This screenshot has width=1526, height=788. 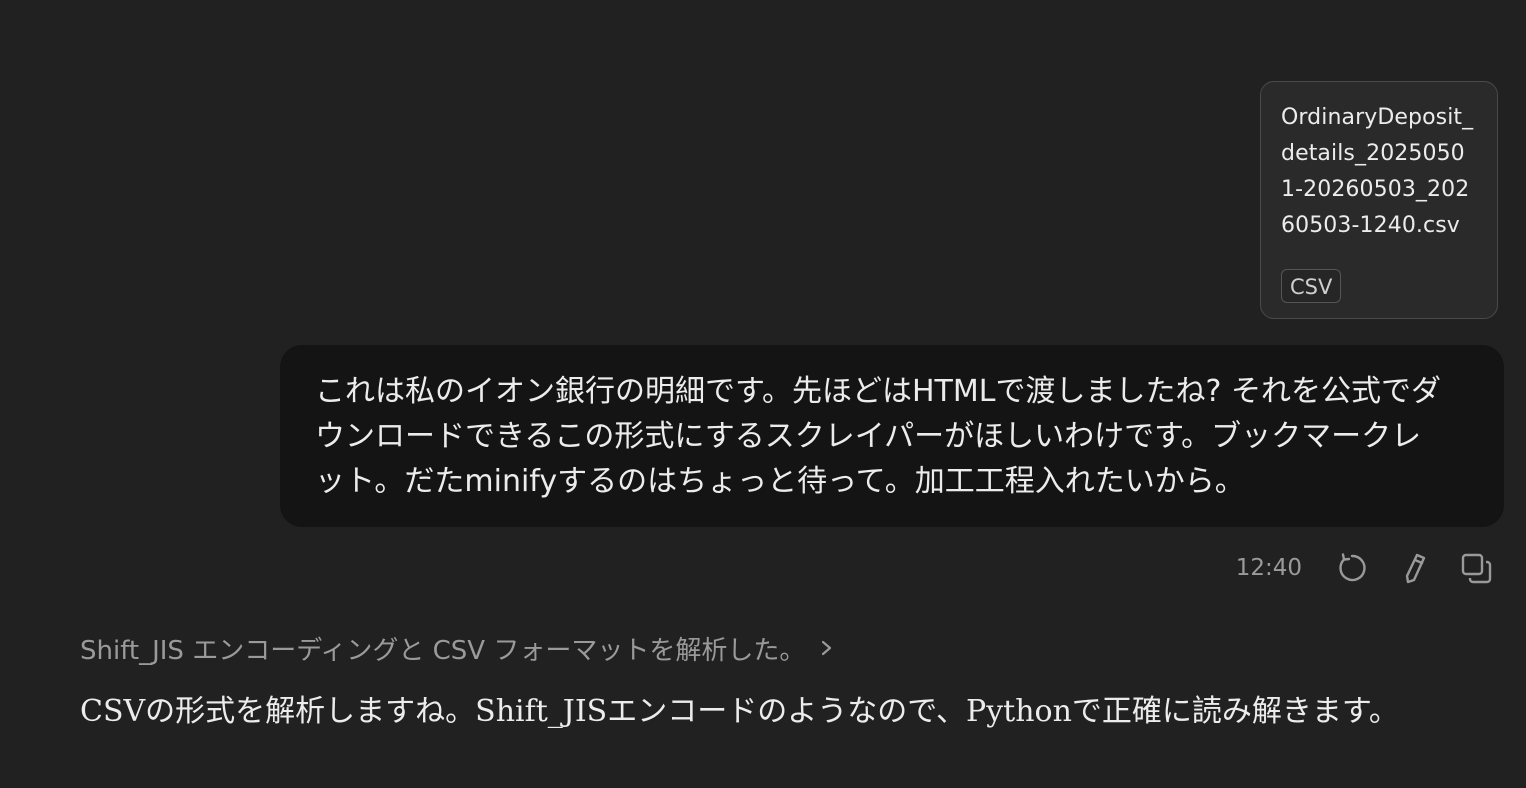 I want to click on thinking-summary-text: Shift_JIS エンコーディングと CSV フォーマットを解析した。, so click(x=443, y=650).